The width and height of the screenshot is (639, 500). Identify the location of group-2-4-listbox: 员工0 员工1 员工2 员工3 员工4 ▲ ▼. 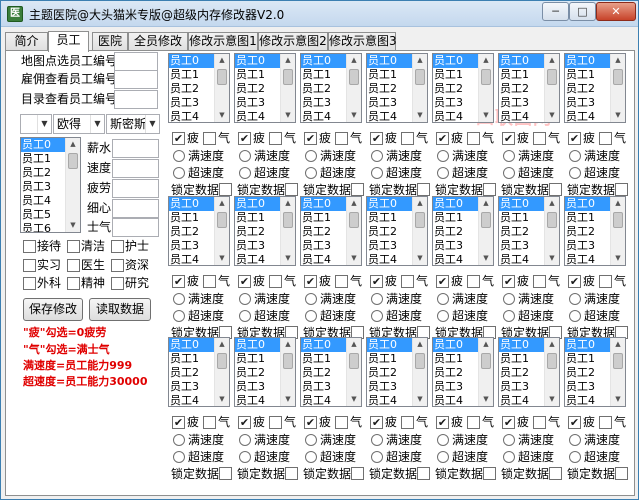
(463, 372).